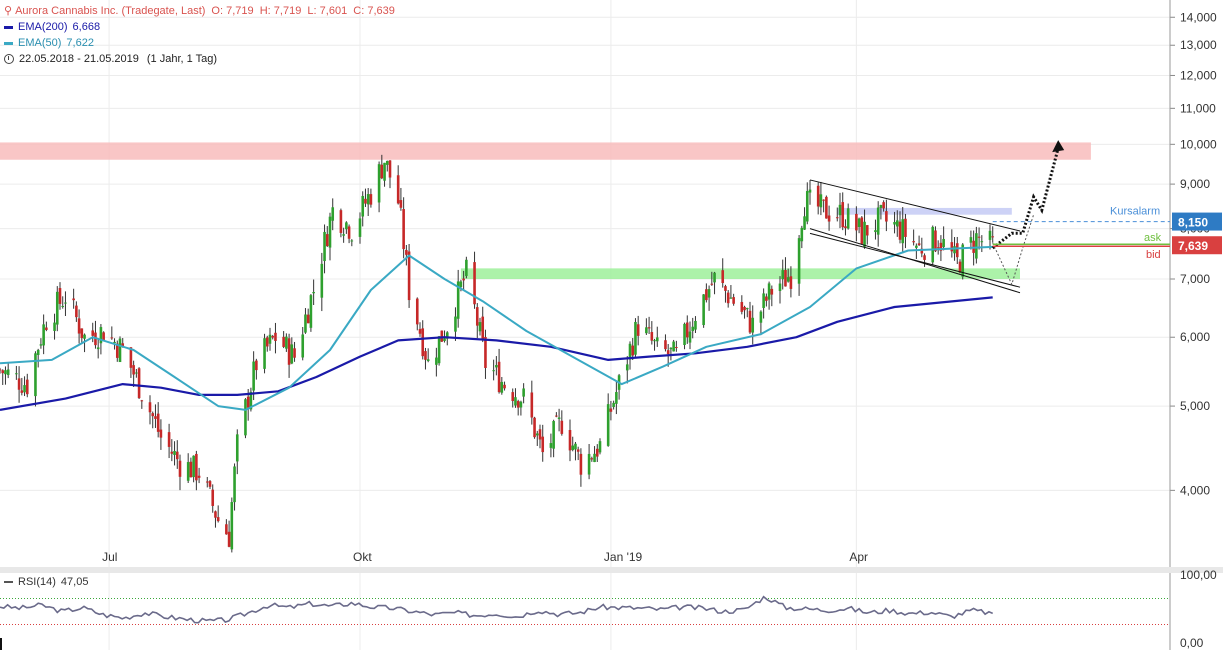 The width and height of the screenshot is (1223, 655). I want to click on x-tick-label: Jul, so click(109, 557).